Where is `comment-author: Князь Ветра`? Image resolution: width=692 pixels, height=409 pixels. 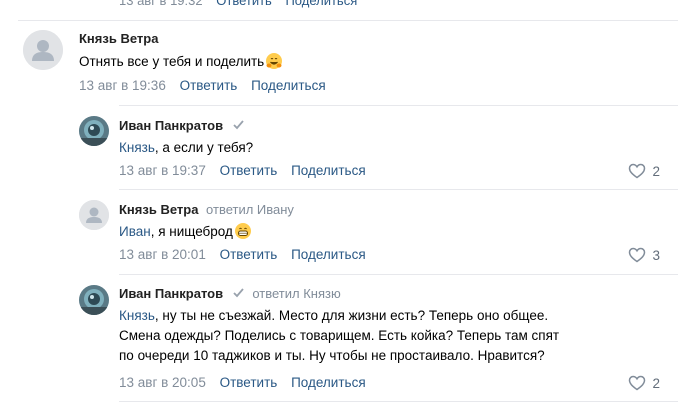 comment-author: Князь Ветра is located at coordinates (118, 38).